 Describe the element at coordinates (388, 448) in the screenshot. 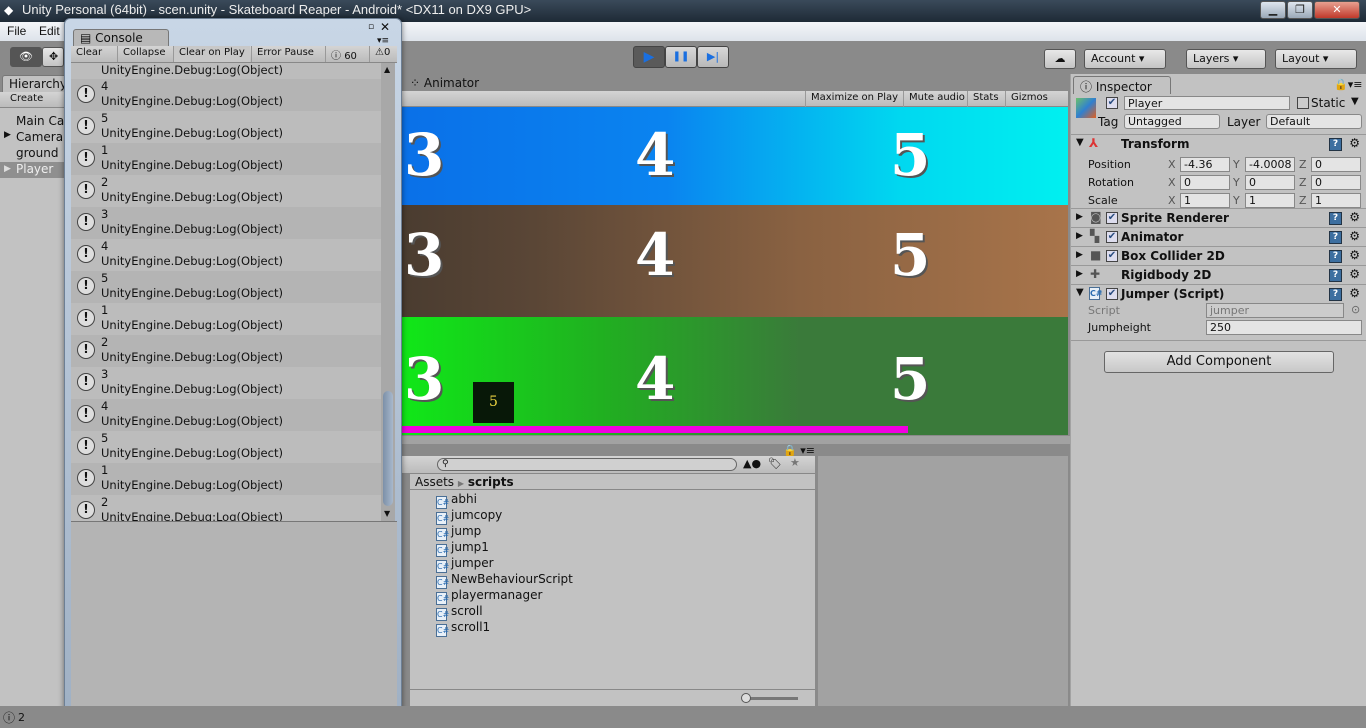

I see `scrollbar-thumb` at that location.